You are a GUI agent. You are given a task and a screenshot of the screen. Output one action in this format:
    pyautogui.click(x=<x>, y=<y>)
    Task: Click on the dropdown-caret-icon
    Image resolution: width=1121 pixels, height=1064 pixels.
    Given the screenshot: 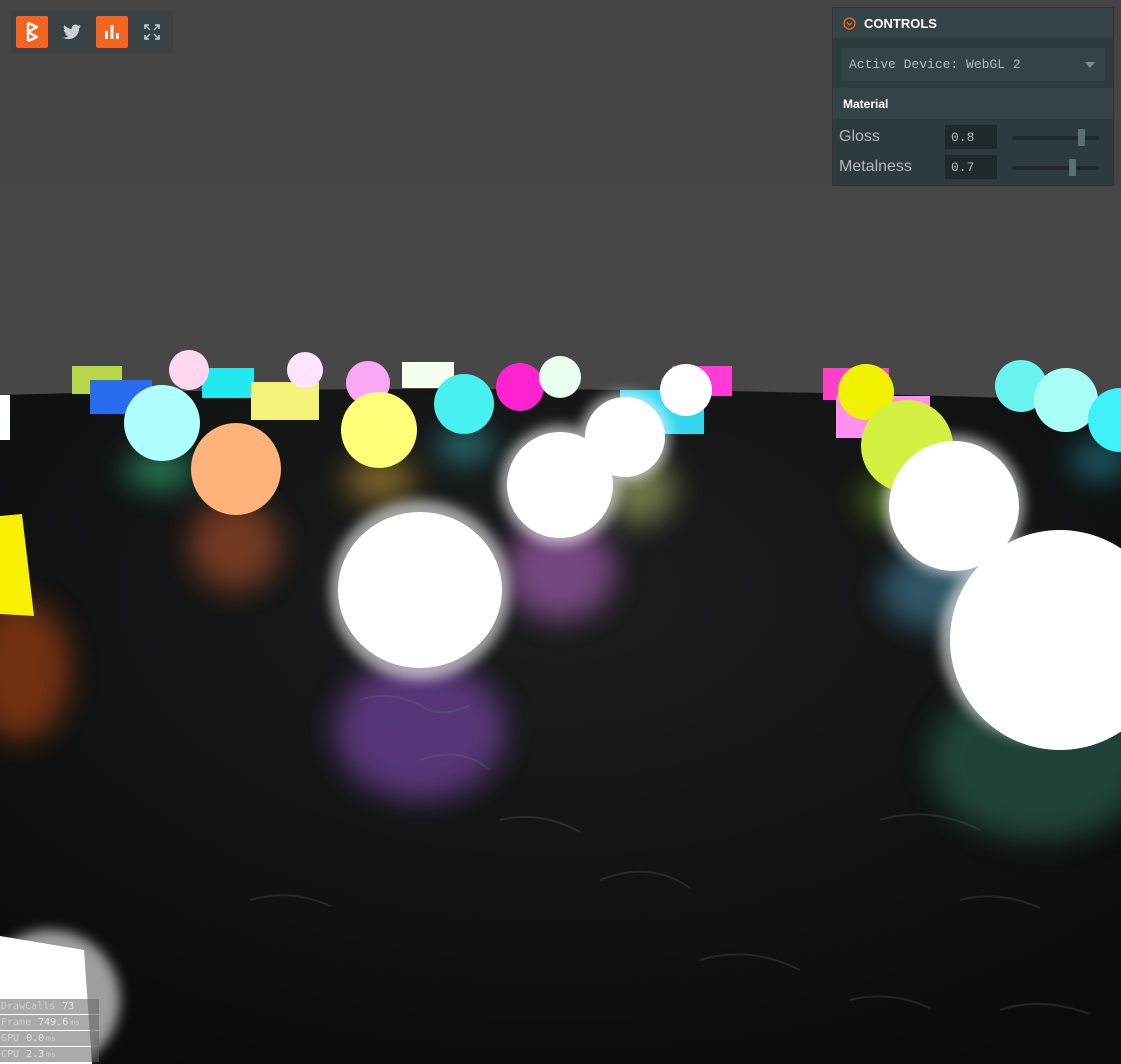 What is the action you would take?
    pyautogui.click(x=1090, y=64)
    